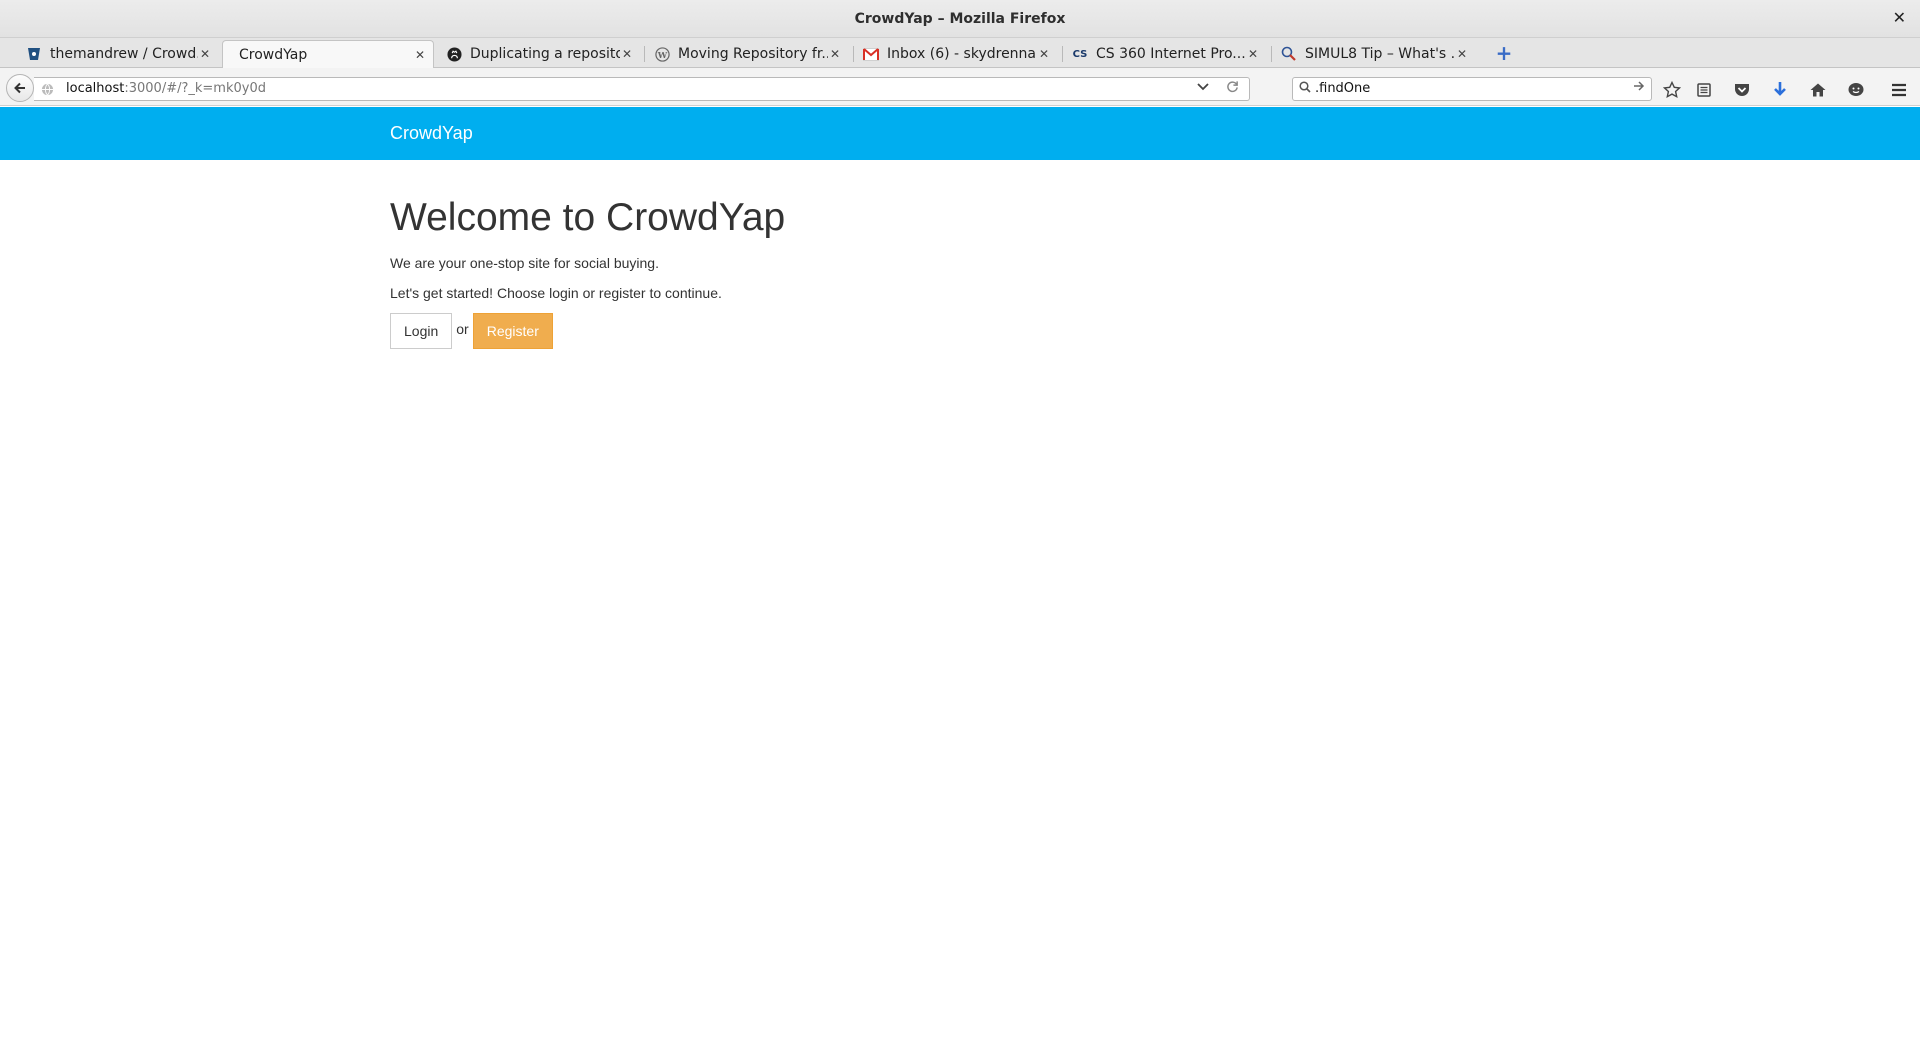 This screenshot has height=1053, width=1920. Describe the element at coordinates (960, 133) in the screenshot. I see `app-header: CrowdYap` at that location.